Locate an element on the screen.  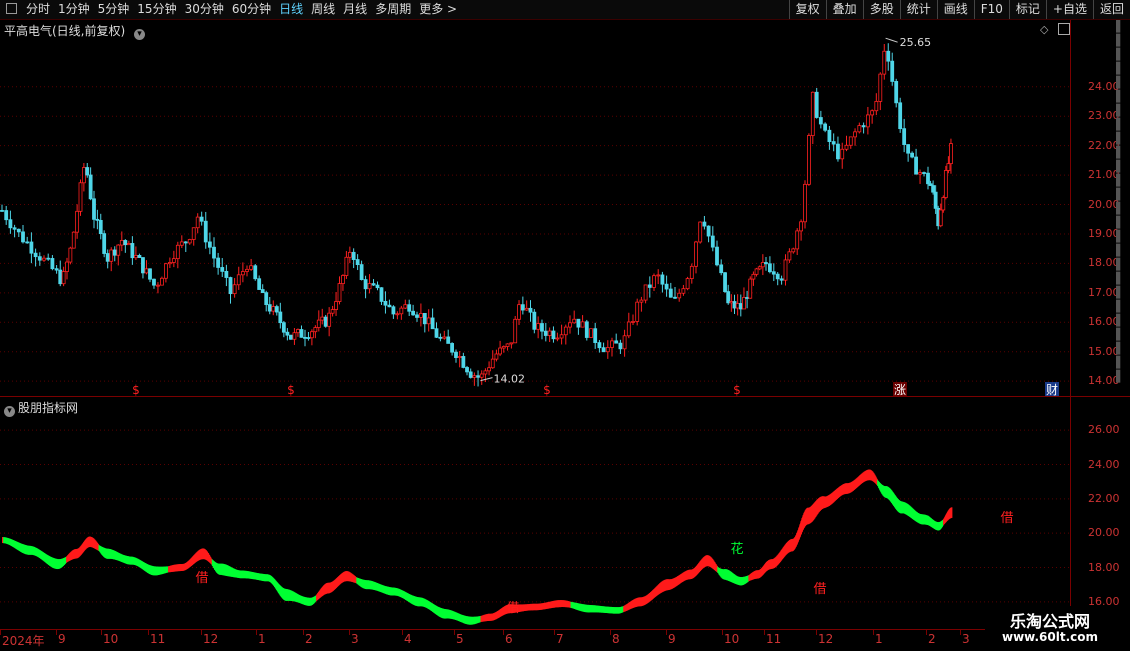
period-tab-5: 60分钟 is located at coordinates (251, 9).